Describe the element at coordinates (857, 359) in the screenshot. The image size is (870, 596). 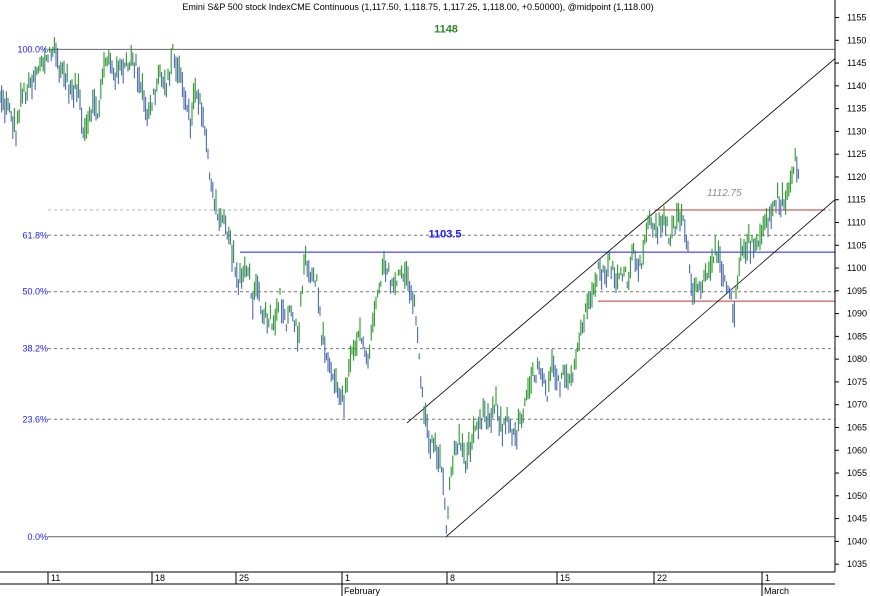
I see `y-tick-label-9: 1080` at that location.